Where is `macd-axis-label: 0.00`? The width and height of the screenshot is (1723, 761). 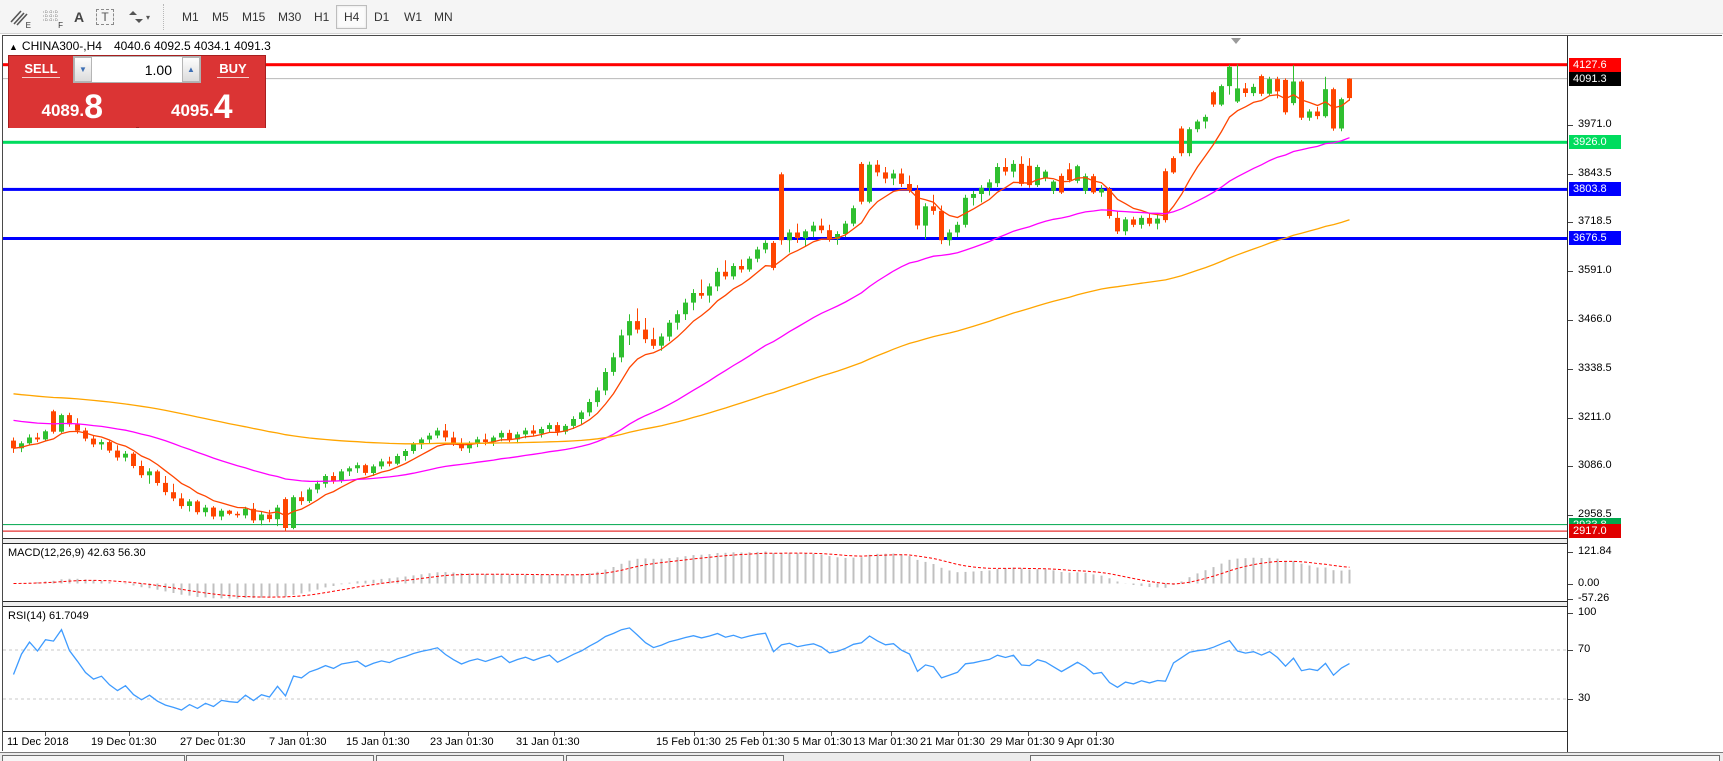
macd-axis-label: 0.00 is located at coordinates (1589, 582).